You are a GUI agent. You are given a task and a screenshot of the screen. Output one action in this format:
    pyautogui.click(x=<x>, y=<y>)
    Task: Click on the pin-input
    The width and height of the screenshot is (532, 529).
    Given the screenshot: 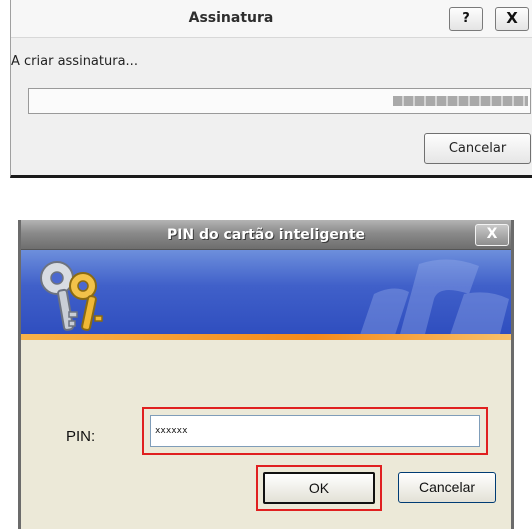 What is the action you would take?
    pyautogui.click(x=315, y=431)
    